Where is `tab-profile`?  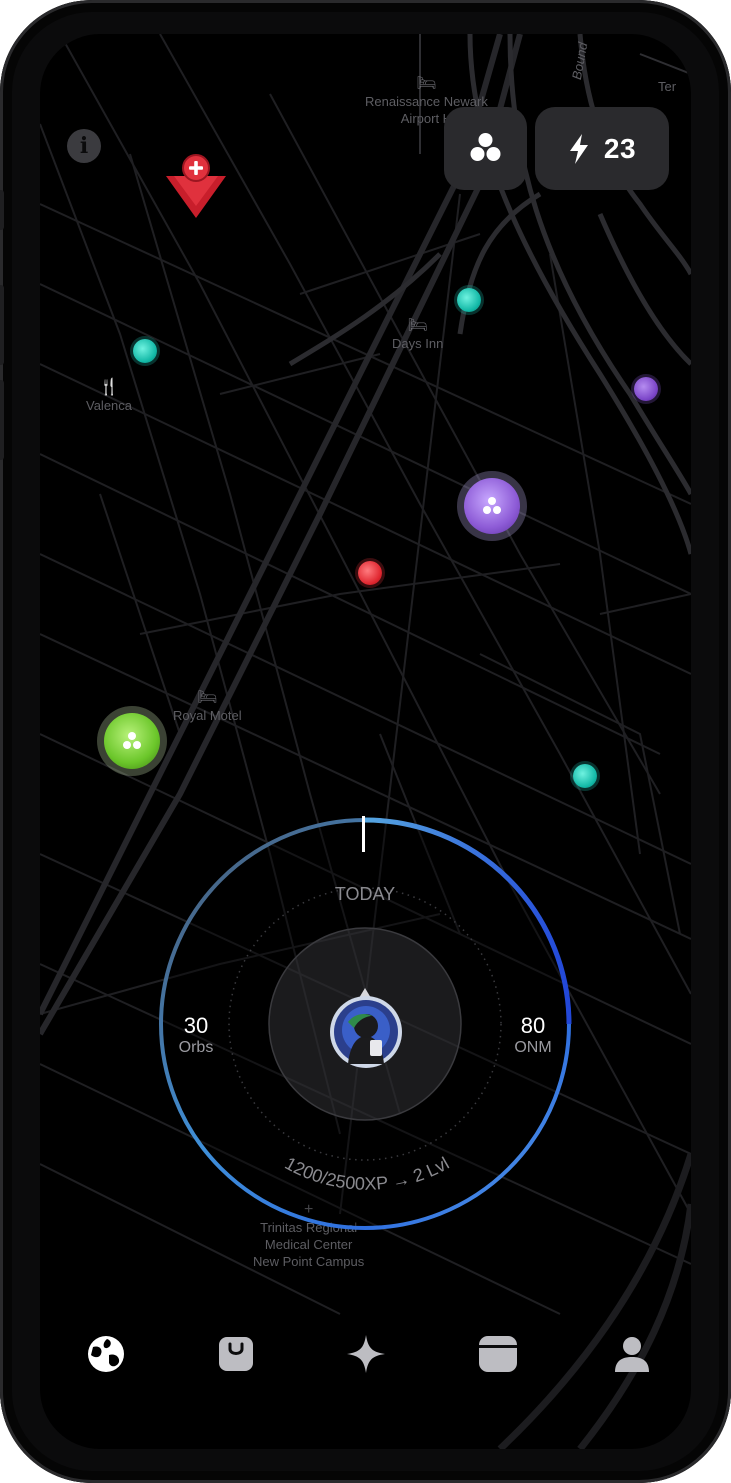 tab-profile is located at coordinates (632, 1354).